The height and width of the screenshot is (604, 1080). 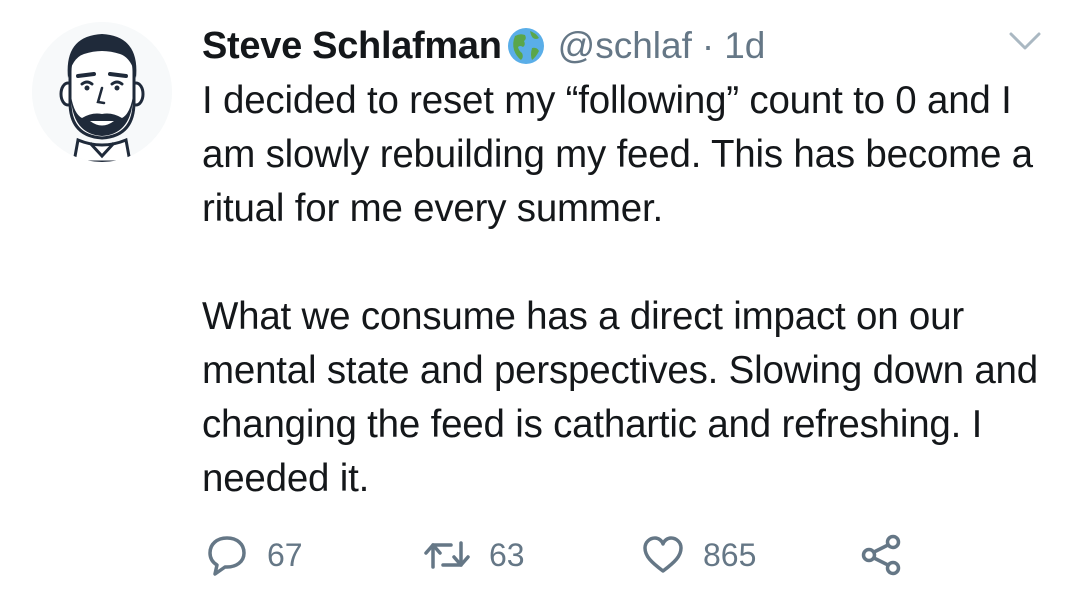 I want to click on reply-bubble-icon, so click(x=227, y=556).